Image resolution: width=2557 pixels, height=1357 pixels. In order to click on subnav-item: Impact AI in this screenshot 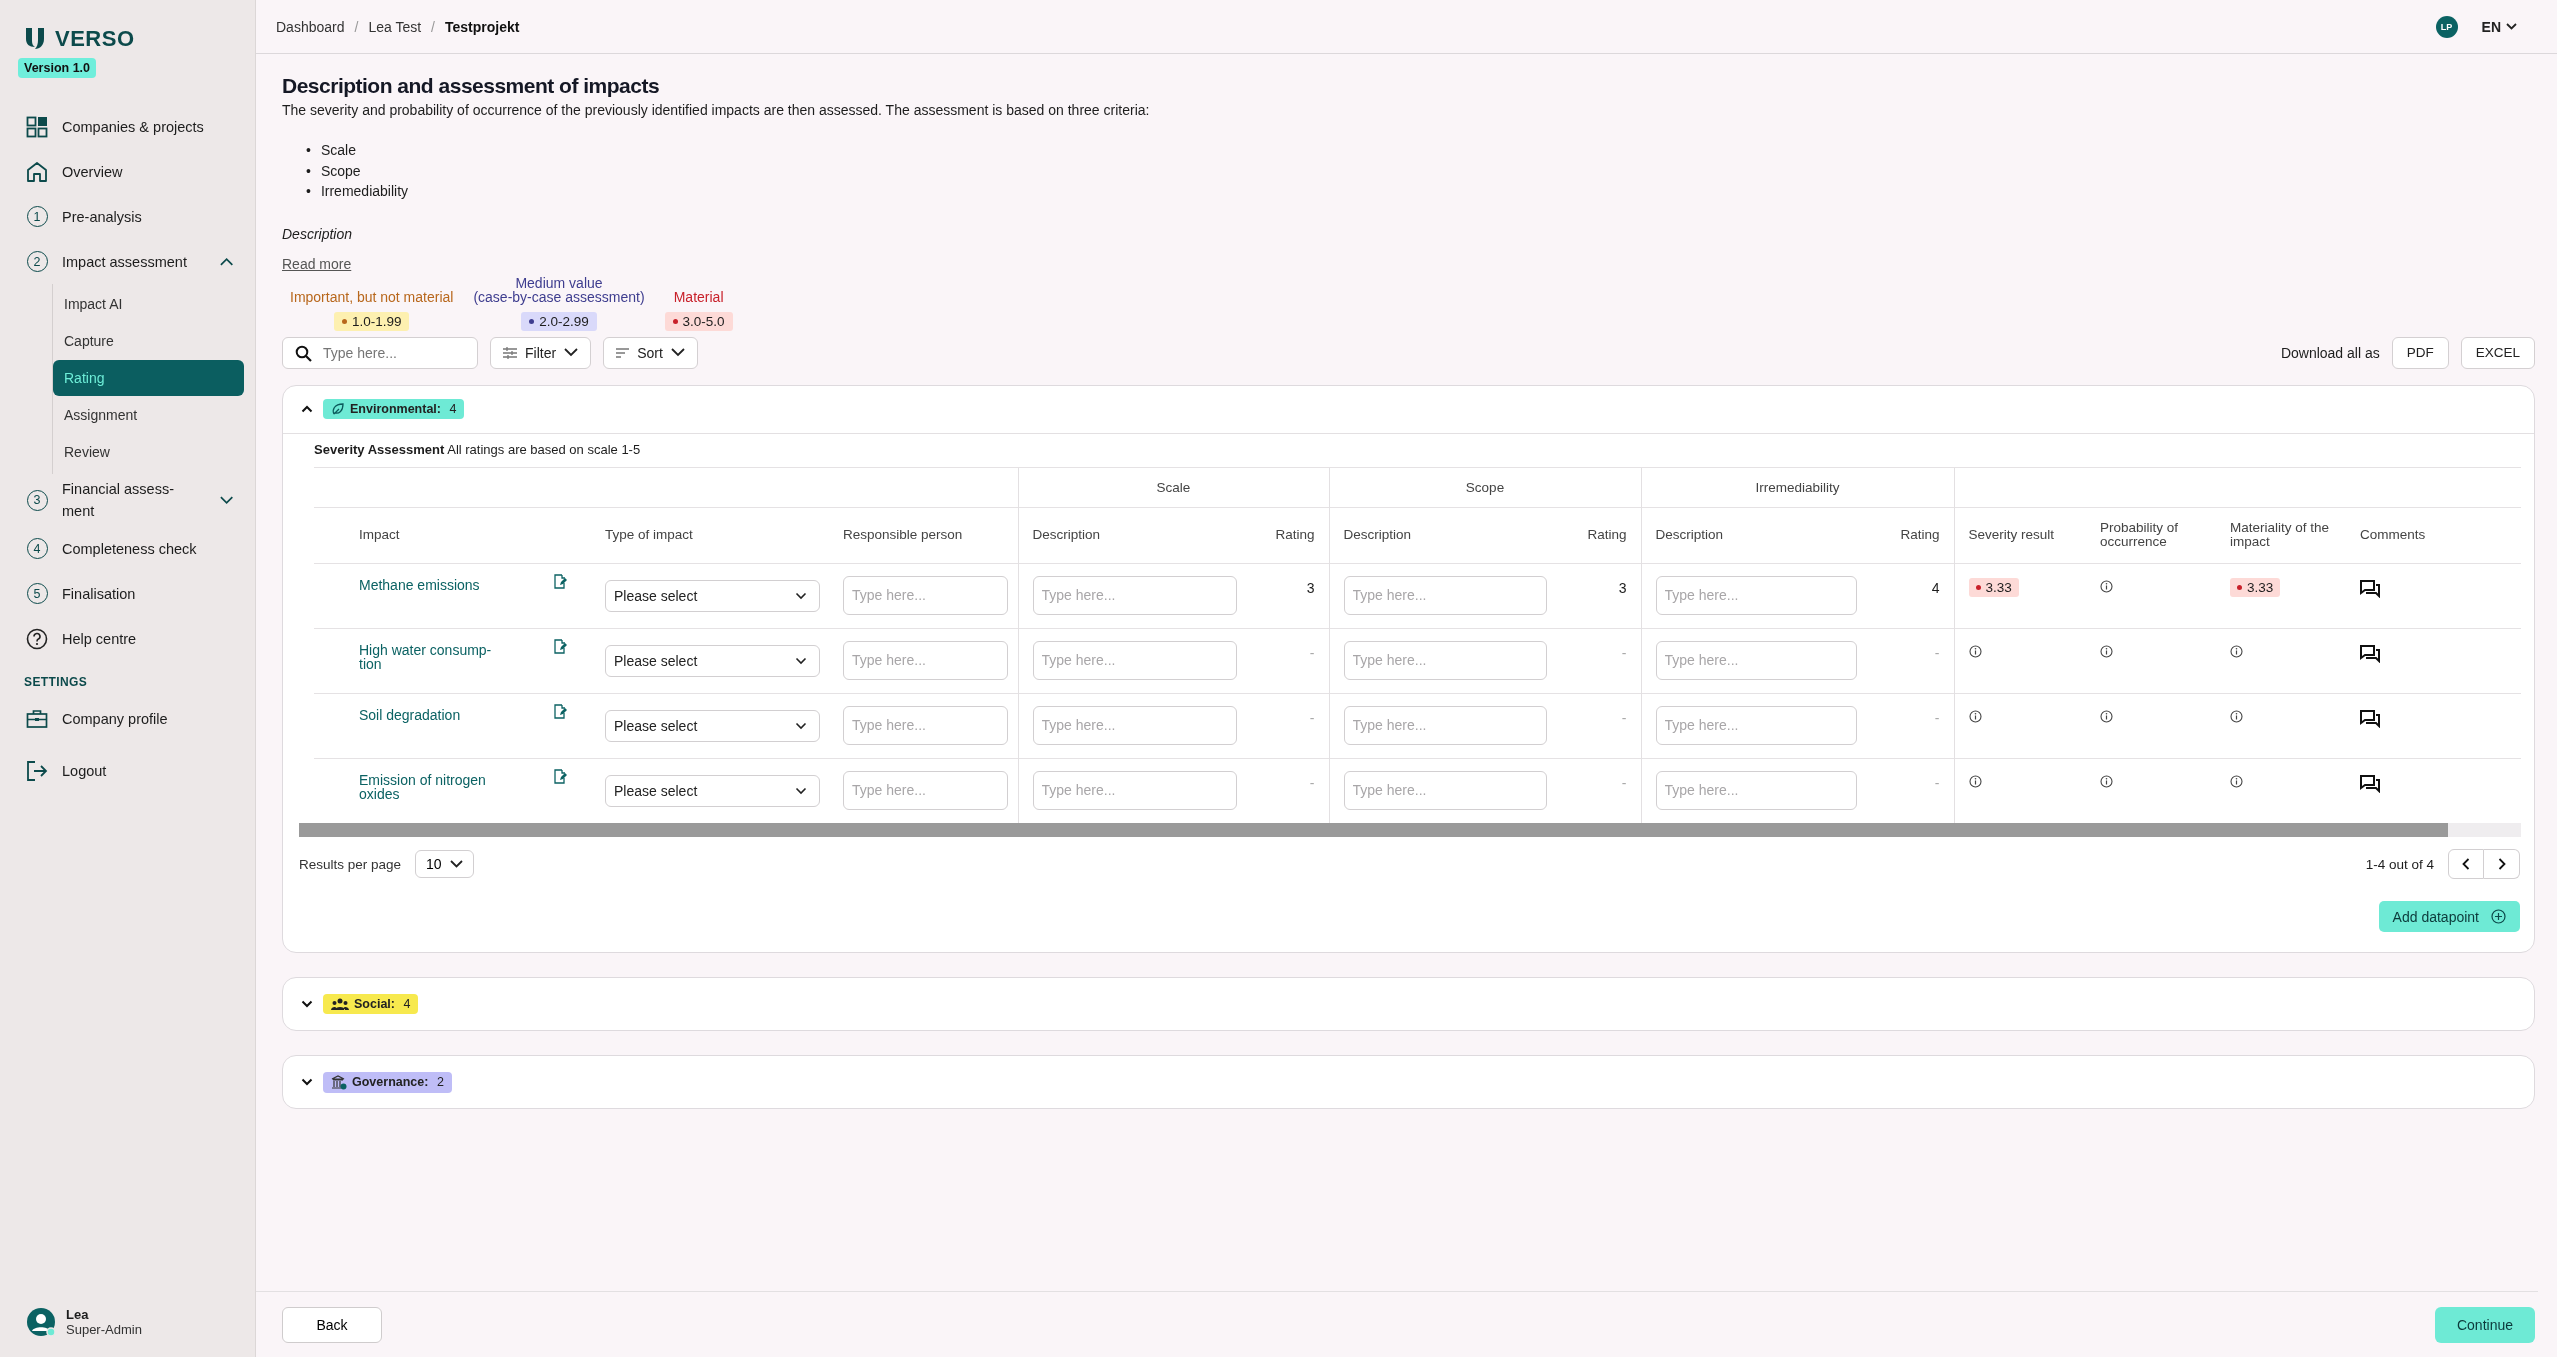, I will do `click(148, 304)`.